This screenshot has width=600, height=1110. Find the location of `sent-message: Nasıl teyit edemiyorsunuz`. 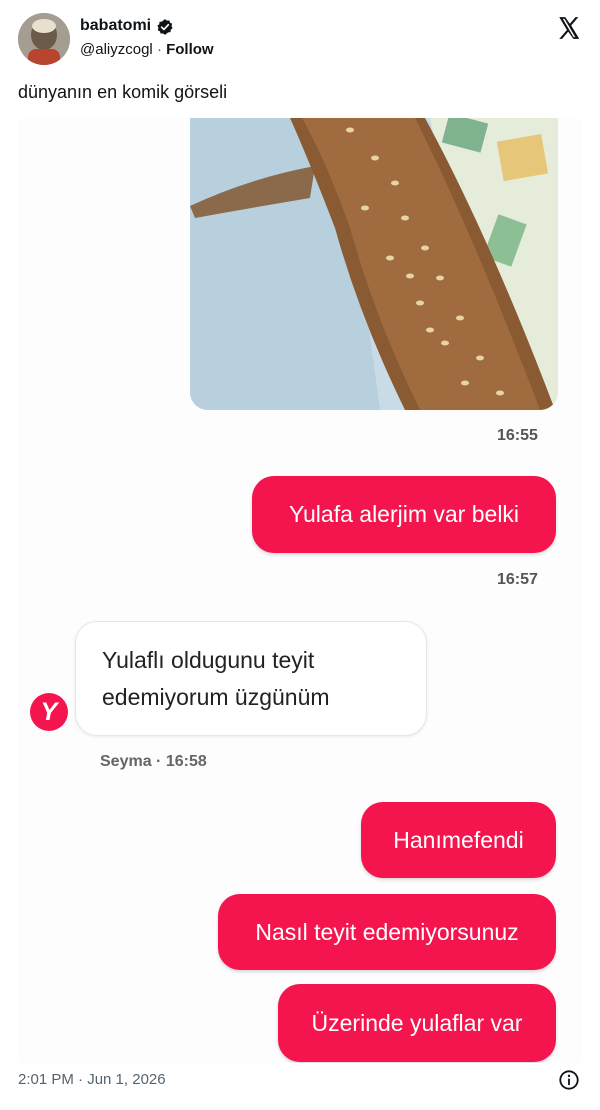

sent-message: Nasıl teyit edemiyorsunuz is located at coordinates (387, 932).